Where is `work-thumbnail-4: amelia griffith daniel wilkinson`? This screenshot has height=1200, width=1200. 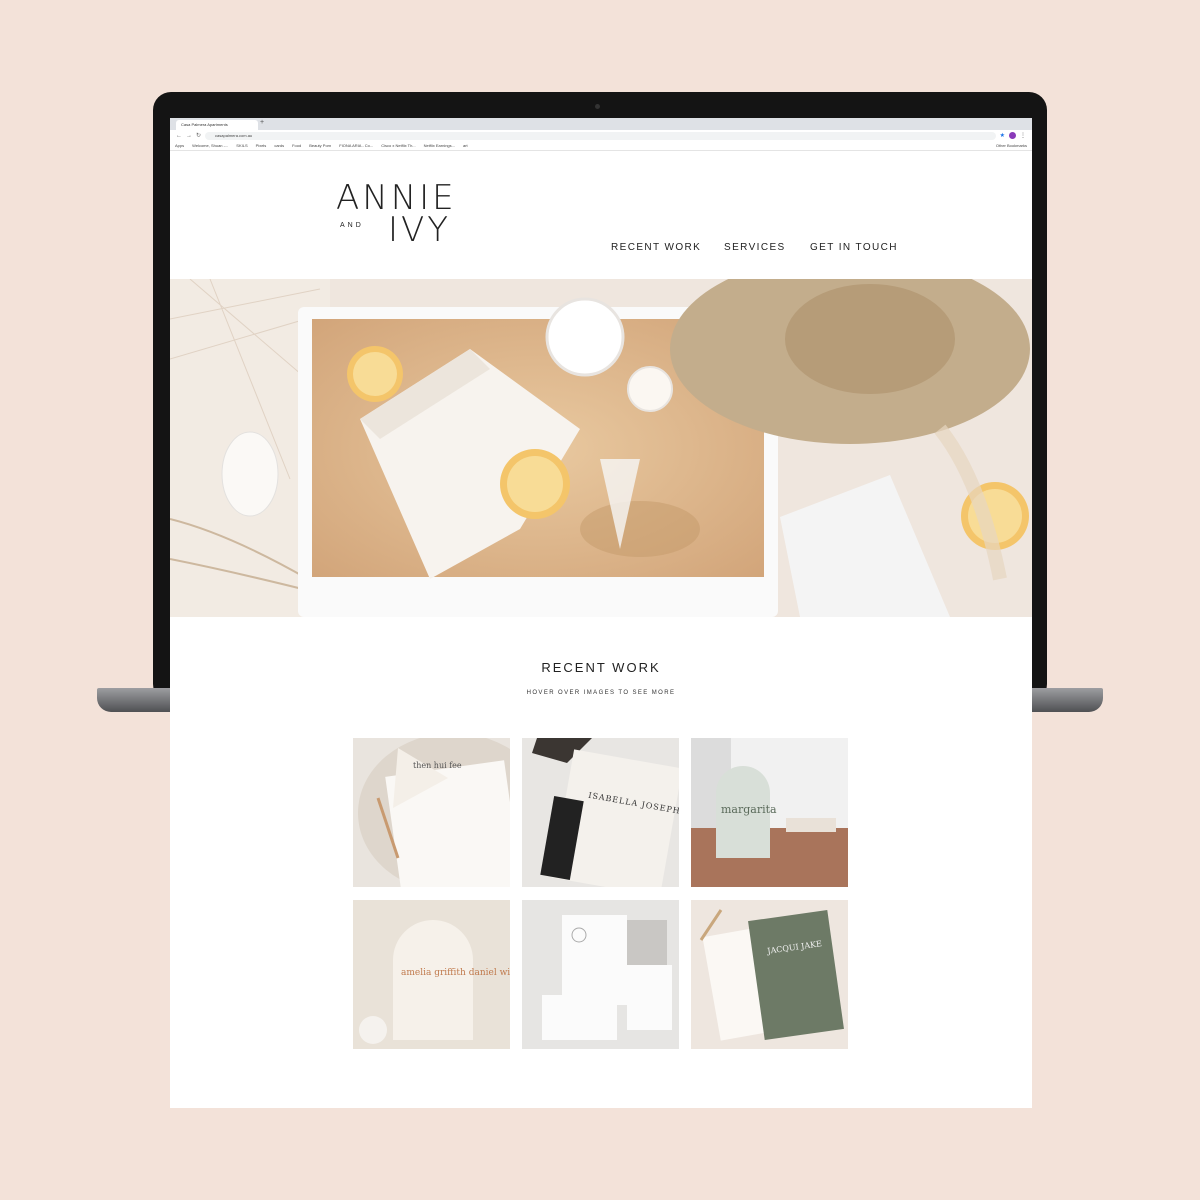 work-thumbnail-4: amelia griffith daniel wilkinson is located at coordinates (431, 974).